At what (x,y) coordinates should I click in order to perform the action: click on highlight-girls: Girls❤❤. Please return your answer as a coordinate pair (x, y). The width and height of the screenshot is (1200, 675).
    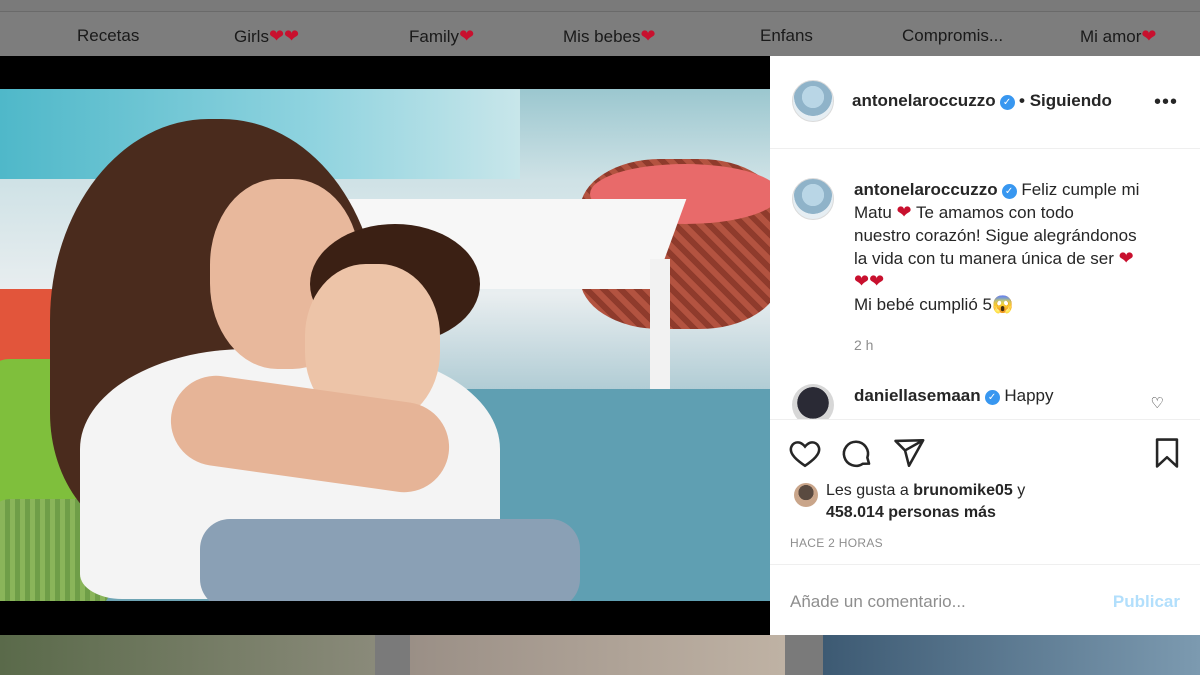
    Looking at the image, I should click on (266, 36).